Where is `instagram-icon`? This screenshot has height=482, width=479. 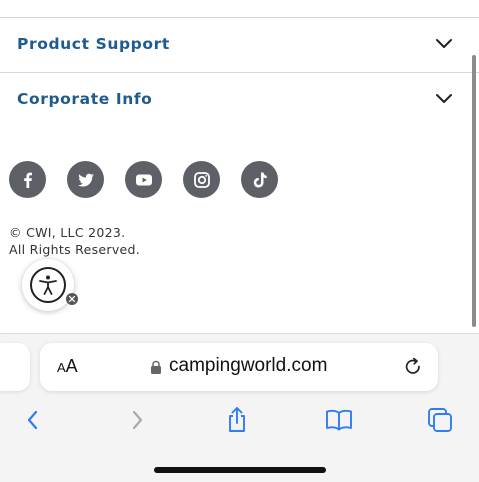 instagram-icon is located at coordinates (201, 179).